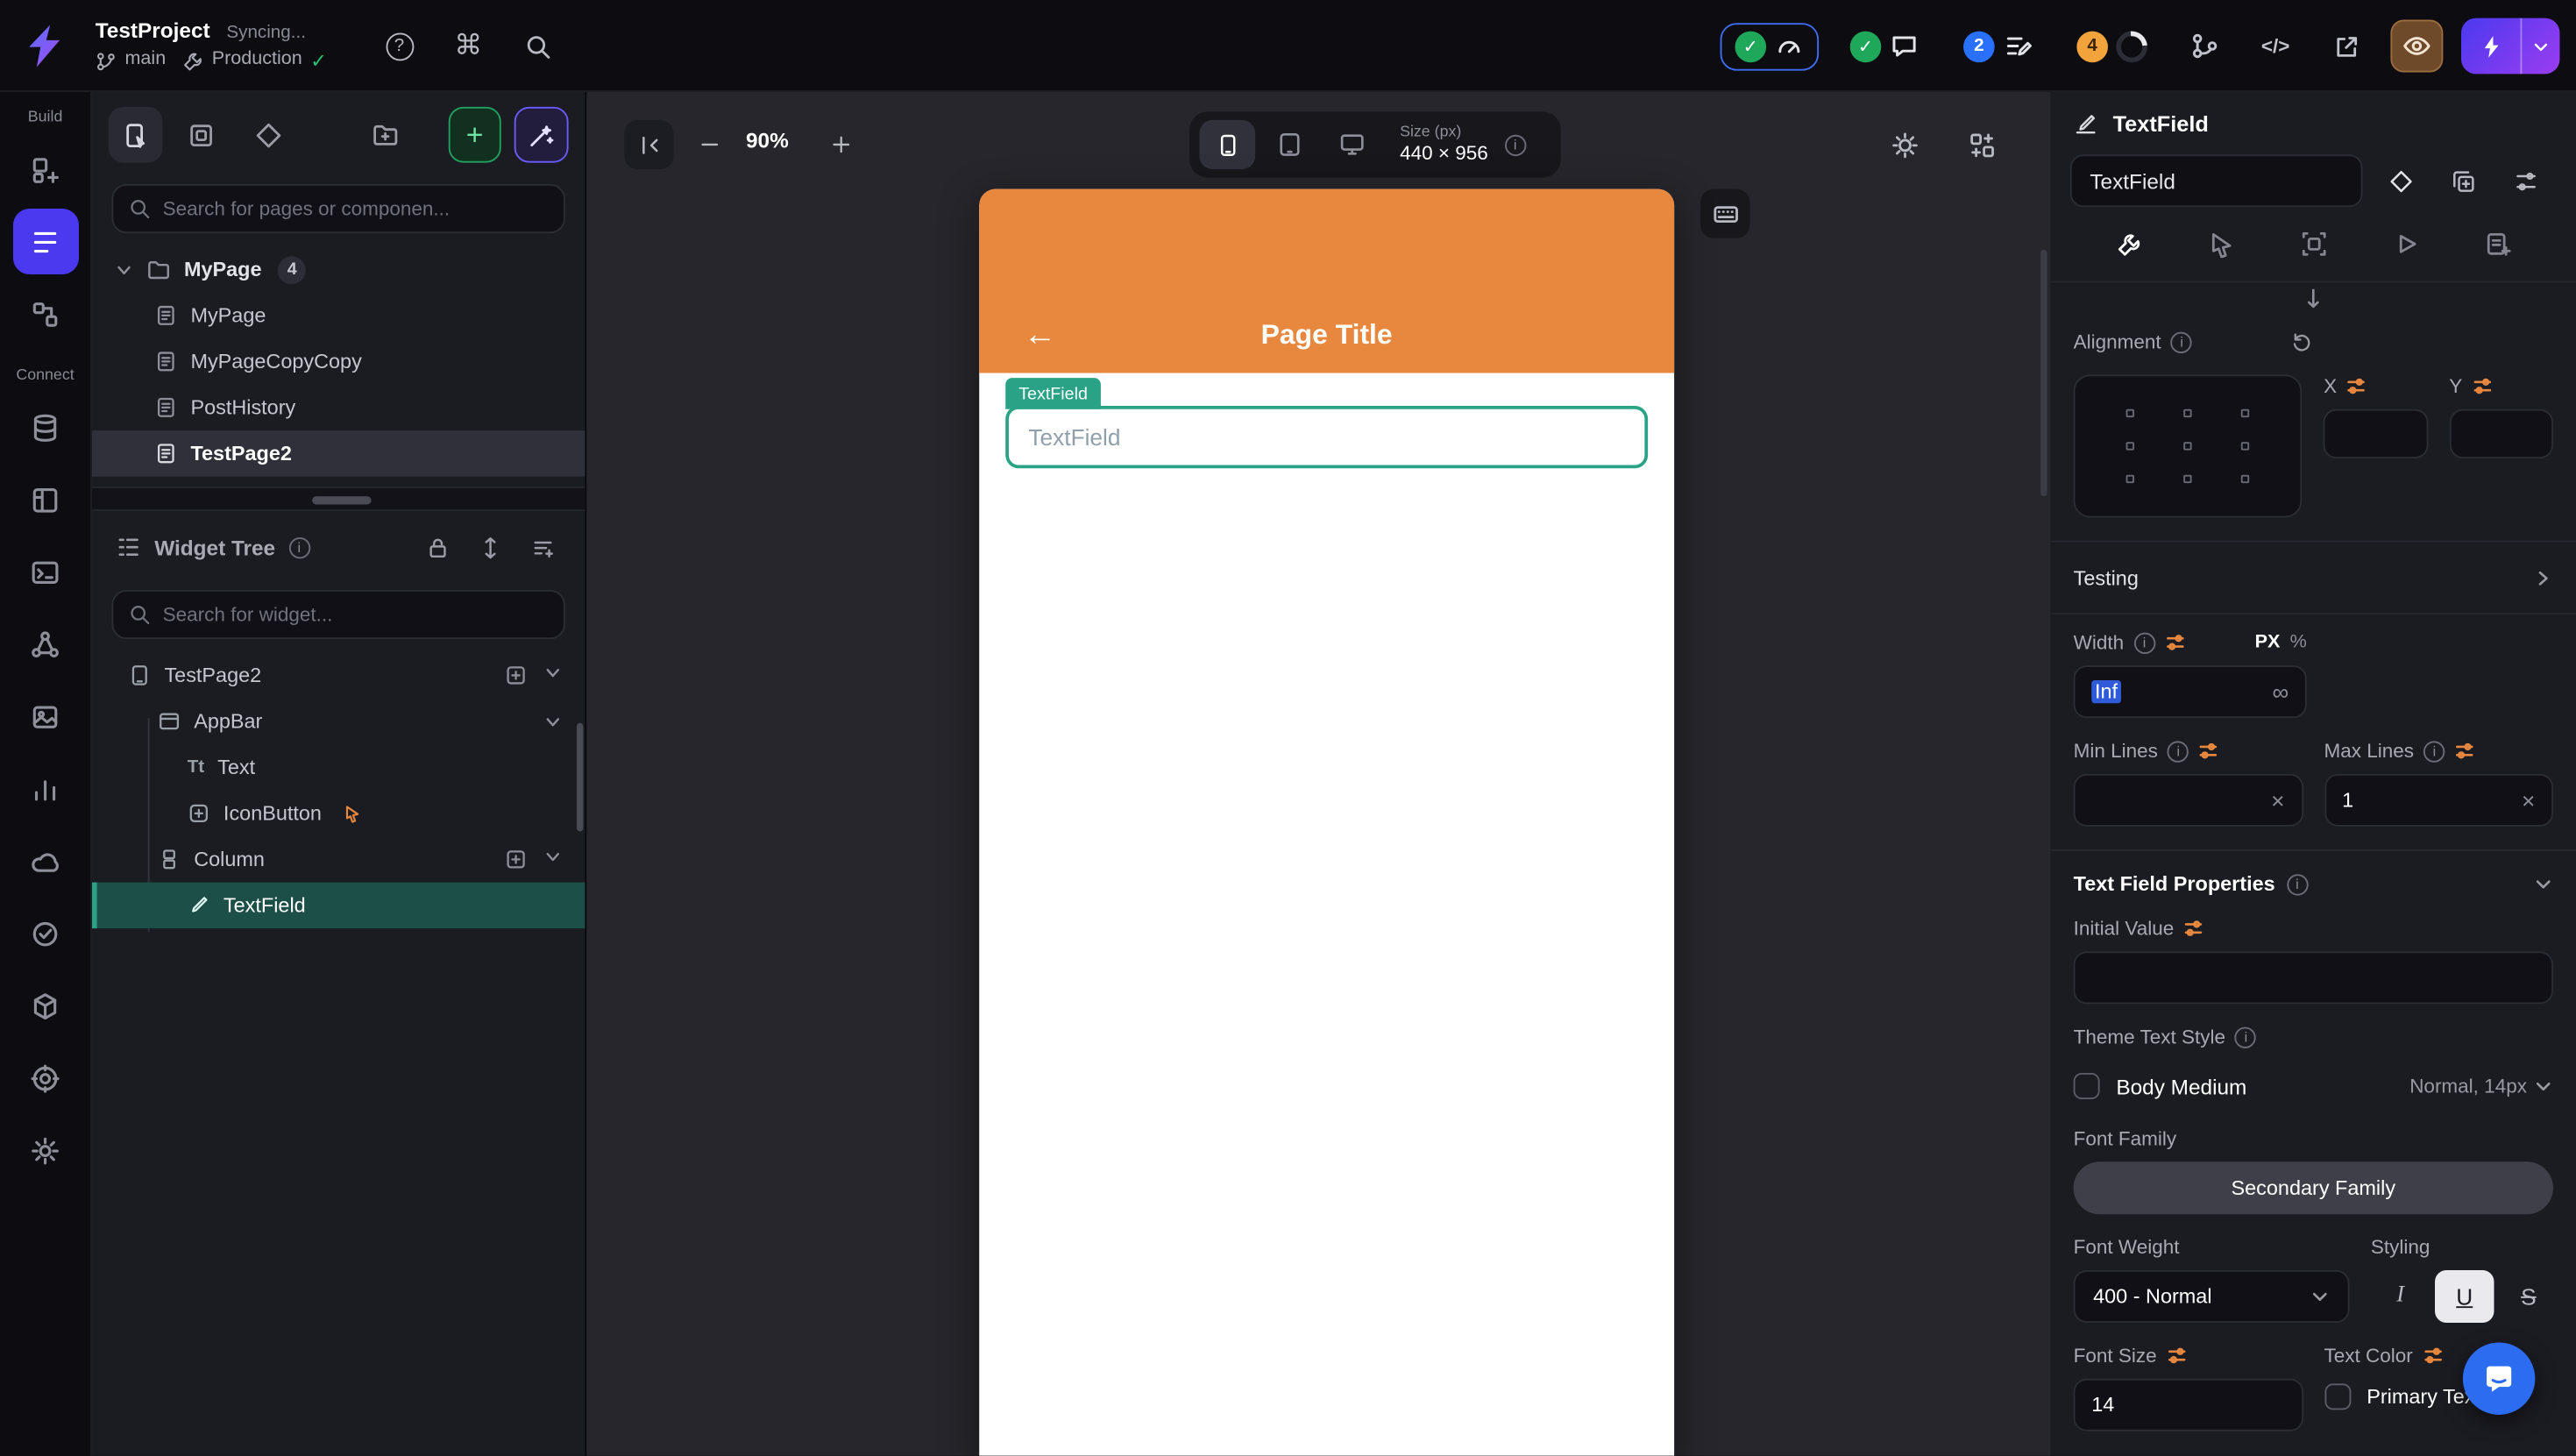  I want to click on tree-row-textfield-selected: TextField, so click(338, 905).